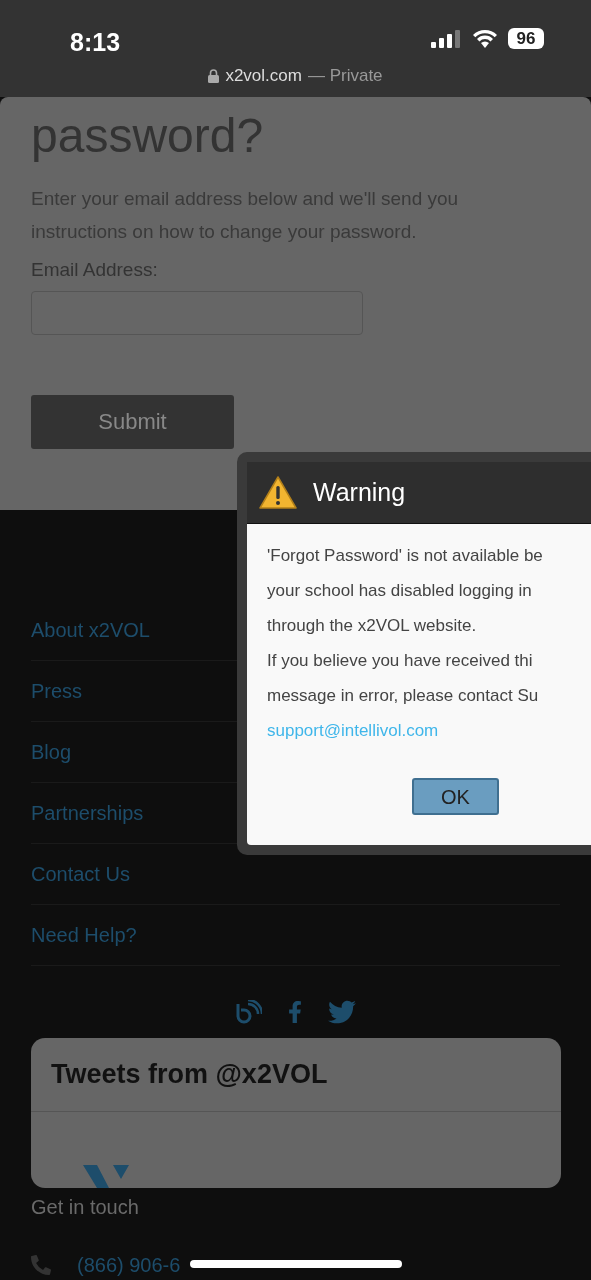 The width and height of the screenshot is (591, 1280). Describe the element at coordinates (485, 38) in the screenshot. I see `wifi-icon` at that location.